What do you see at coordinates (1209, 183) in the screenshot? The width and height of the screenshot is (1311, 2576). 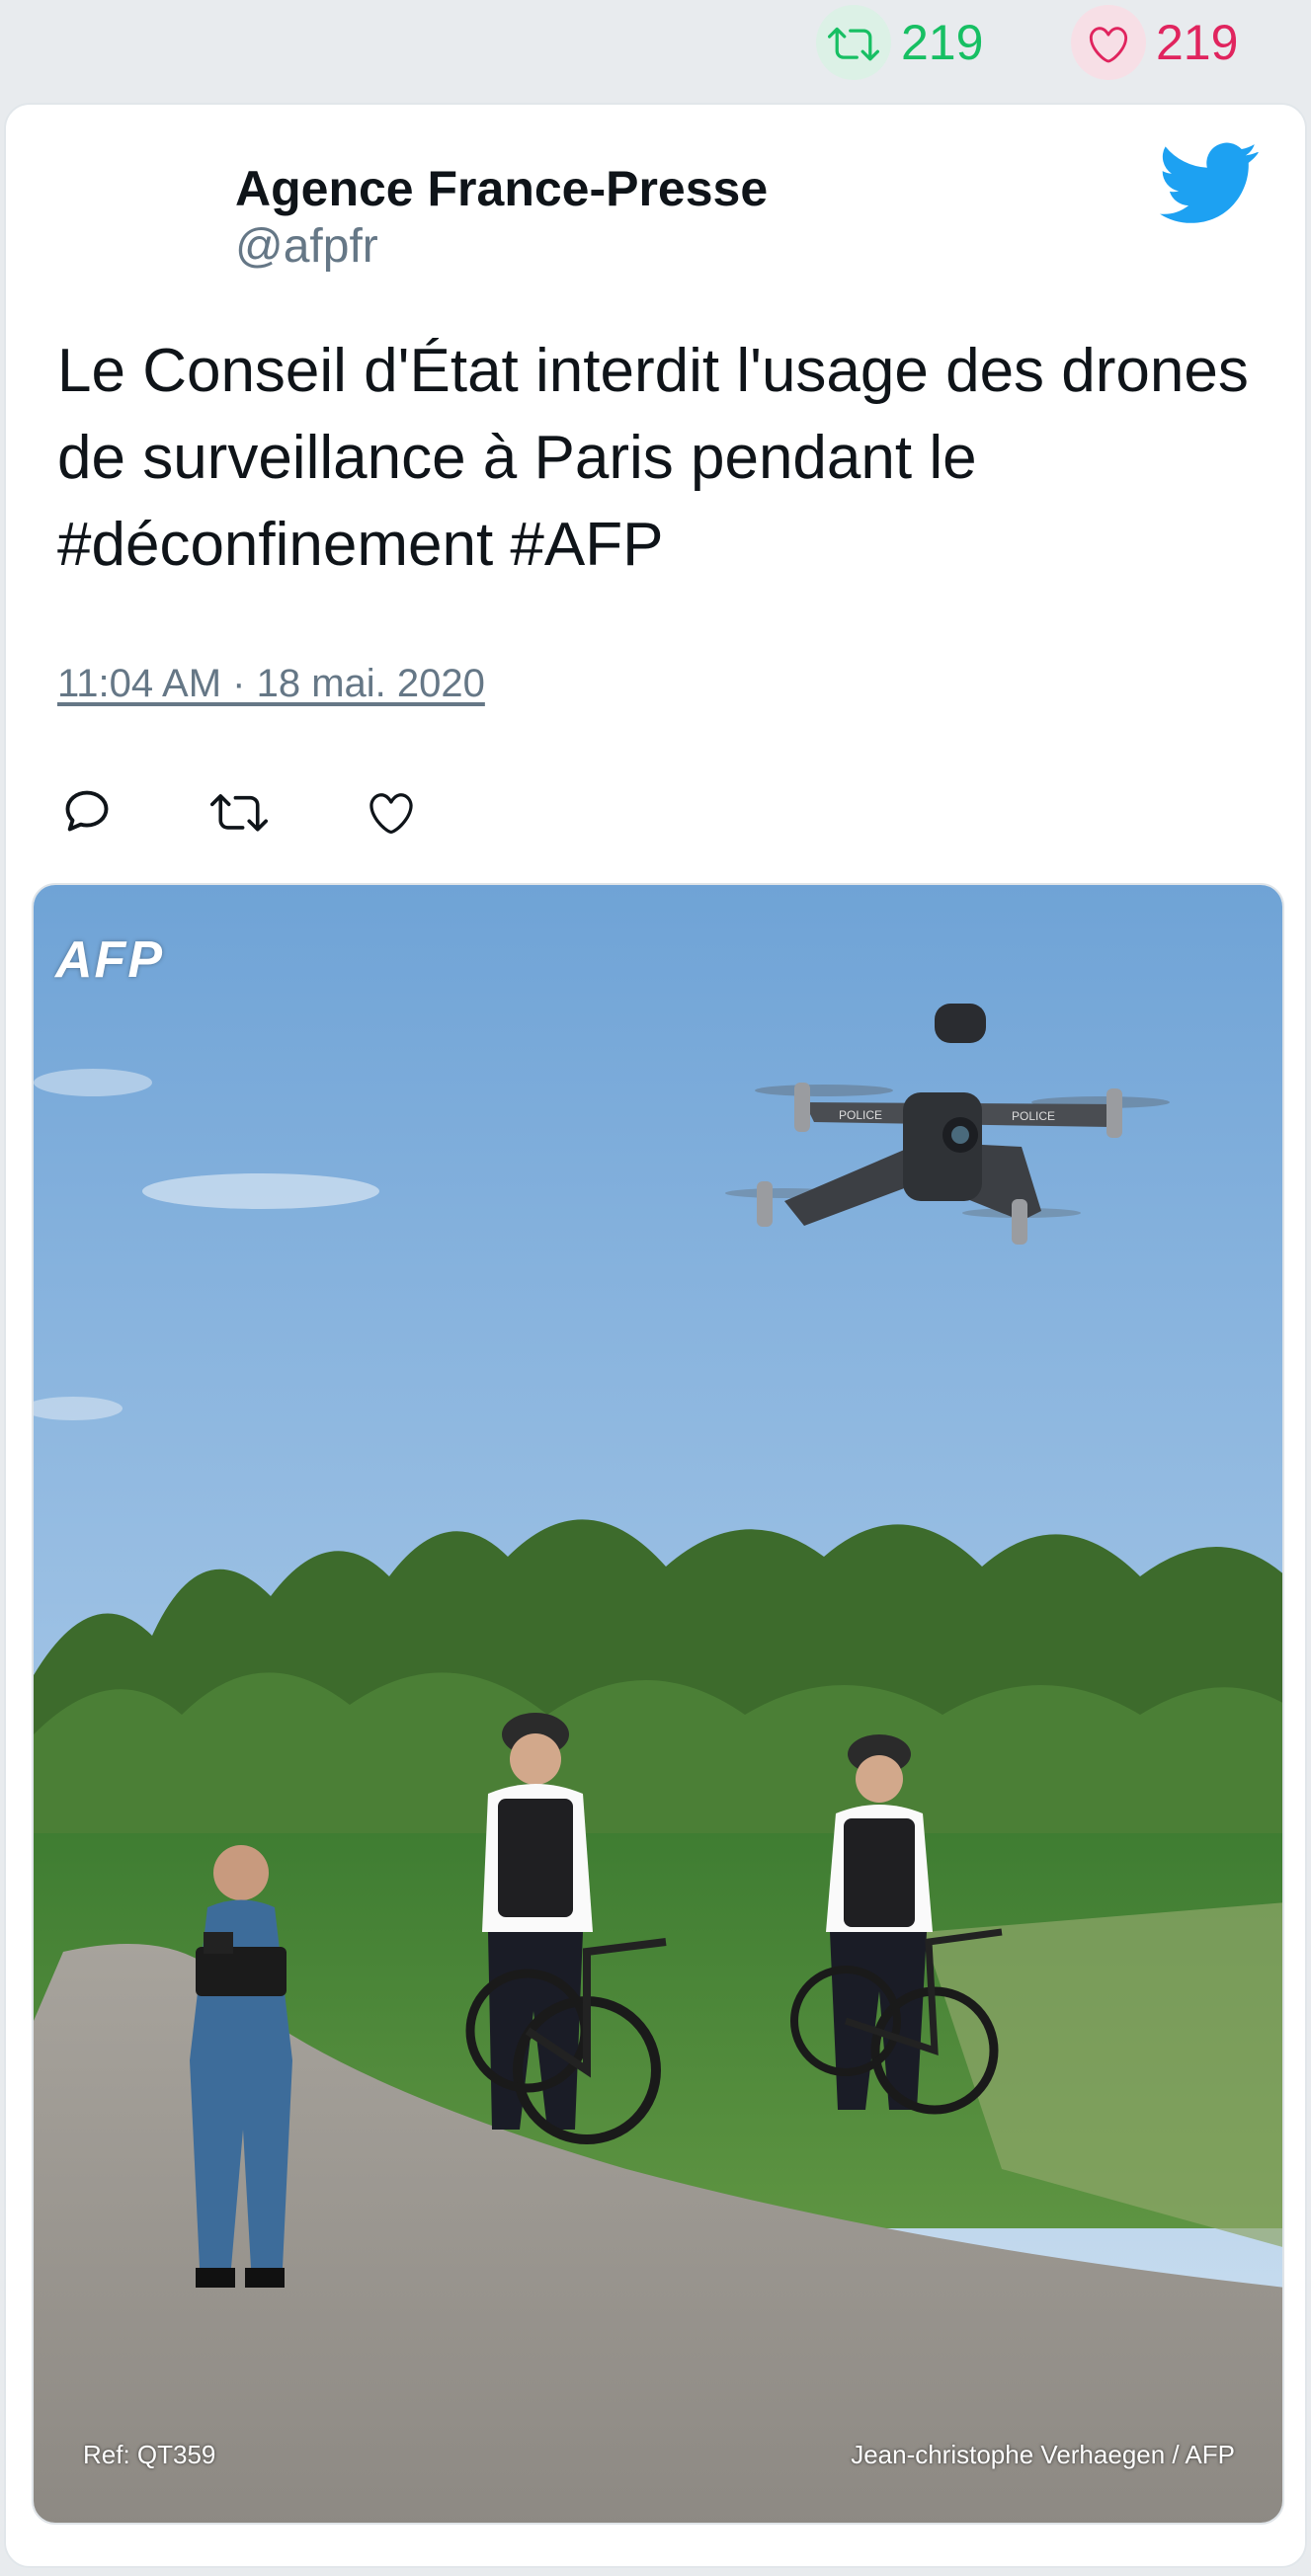 I see `twitter-bird-icon` at bounding box center [1209, 183].